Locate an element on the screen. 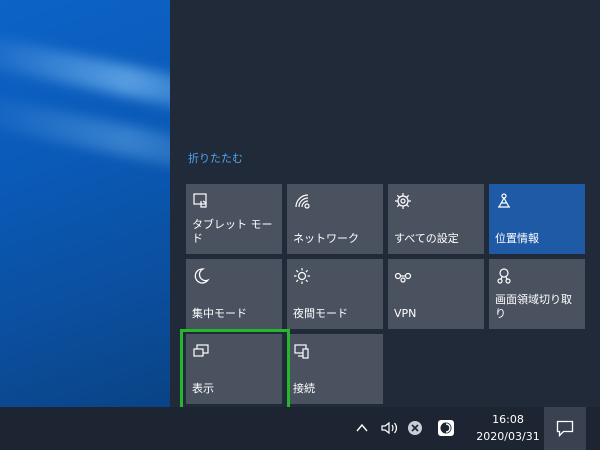 This screenshot has height=450, width=600. collapse-link: 折りたたむ is located at coordinates (215, 158).